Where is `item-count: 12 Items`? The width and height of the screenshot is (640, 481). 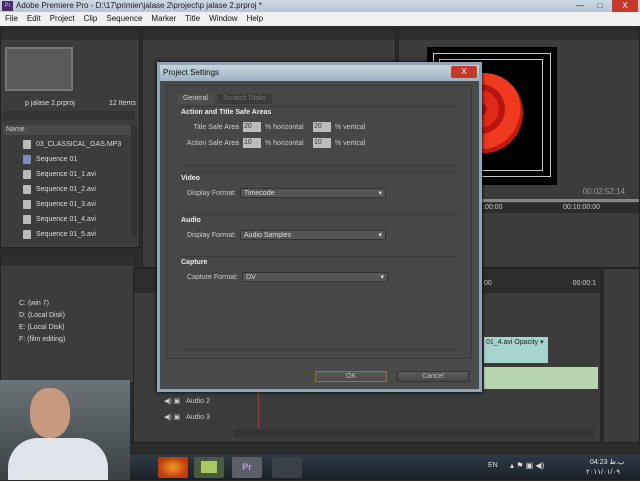
item-count: 12 Items is located at coordinates (122, 103).